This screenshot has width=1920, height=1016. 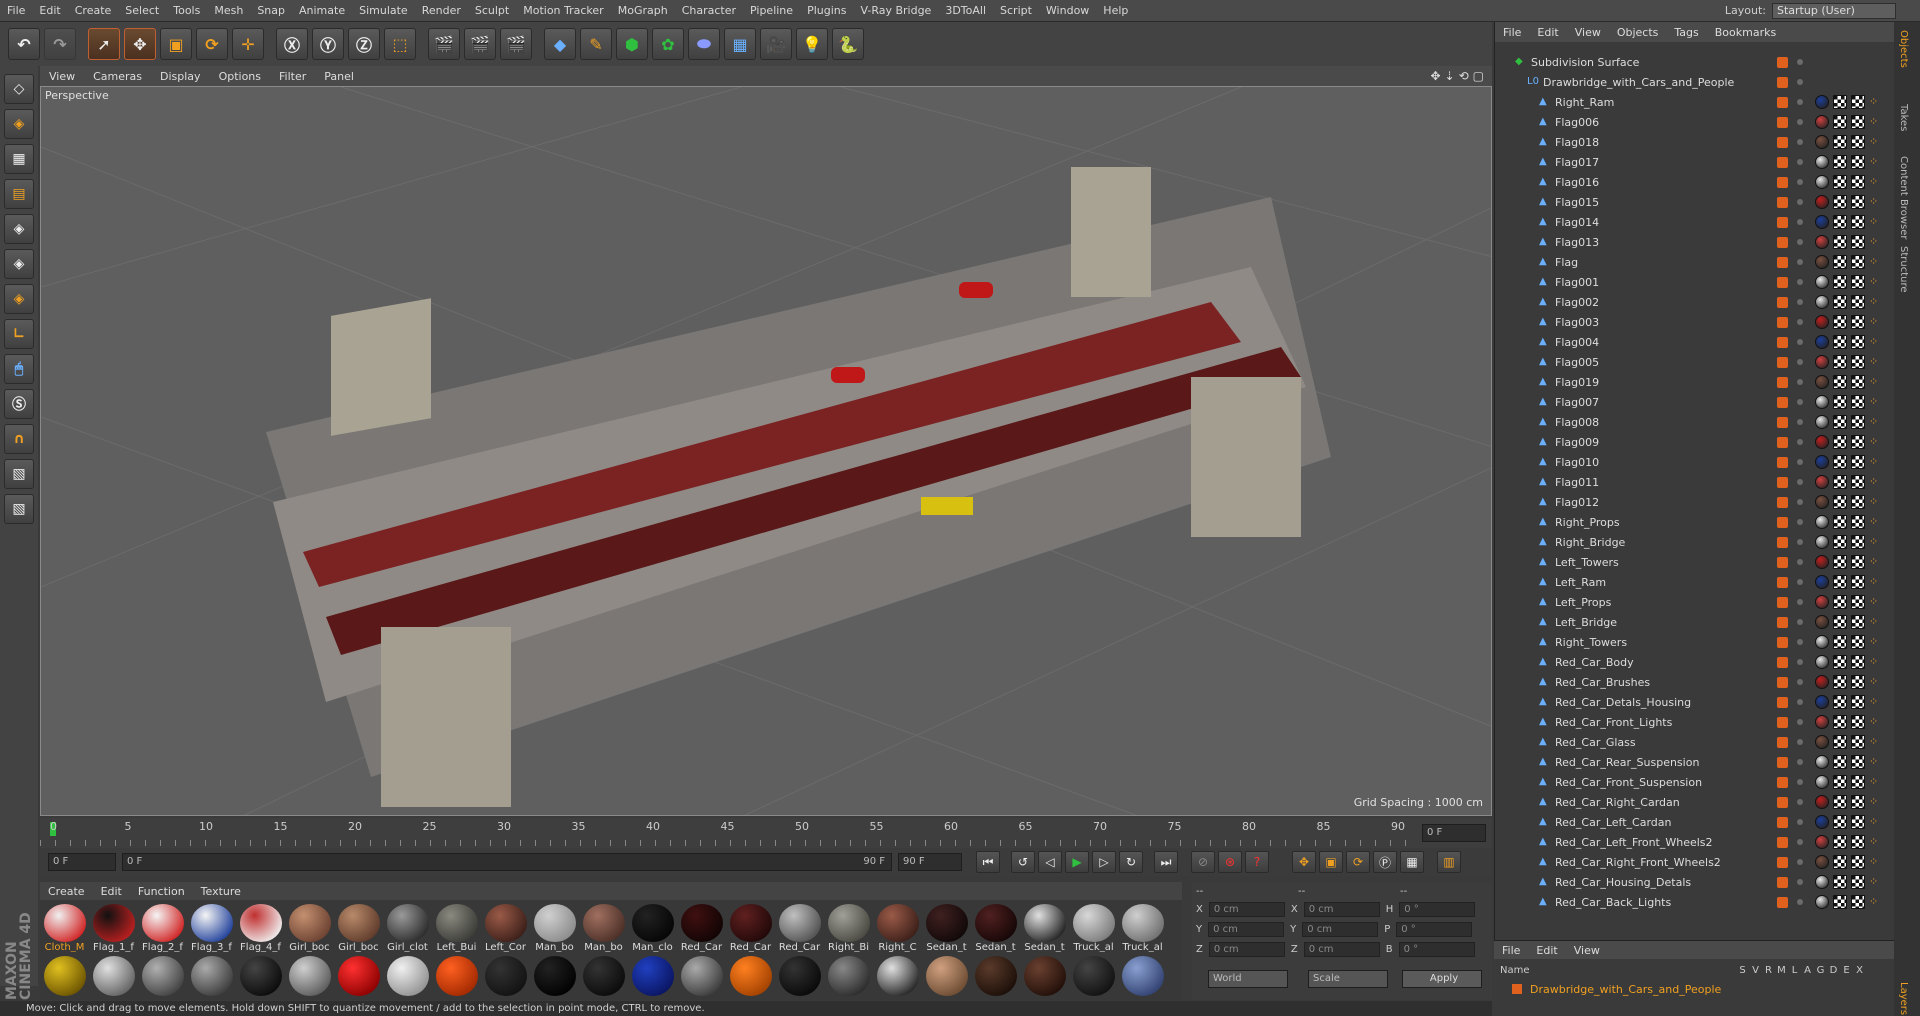 What do you see at coordinates (1449, 862) in the screenshot?
I see `timeline-window-icon: ▥` at bounding box center [1449, 862].